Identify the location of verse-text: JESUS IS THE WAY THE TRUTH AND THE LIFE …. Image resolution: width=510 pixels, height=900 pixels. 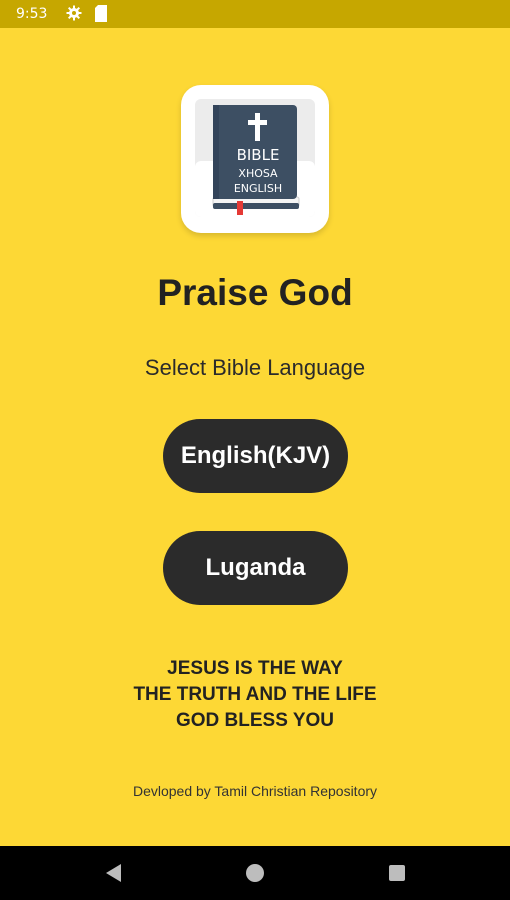
(255, 695).